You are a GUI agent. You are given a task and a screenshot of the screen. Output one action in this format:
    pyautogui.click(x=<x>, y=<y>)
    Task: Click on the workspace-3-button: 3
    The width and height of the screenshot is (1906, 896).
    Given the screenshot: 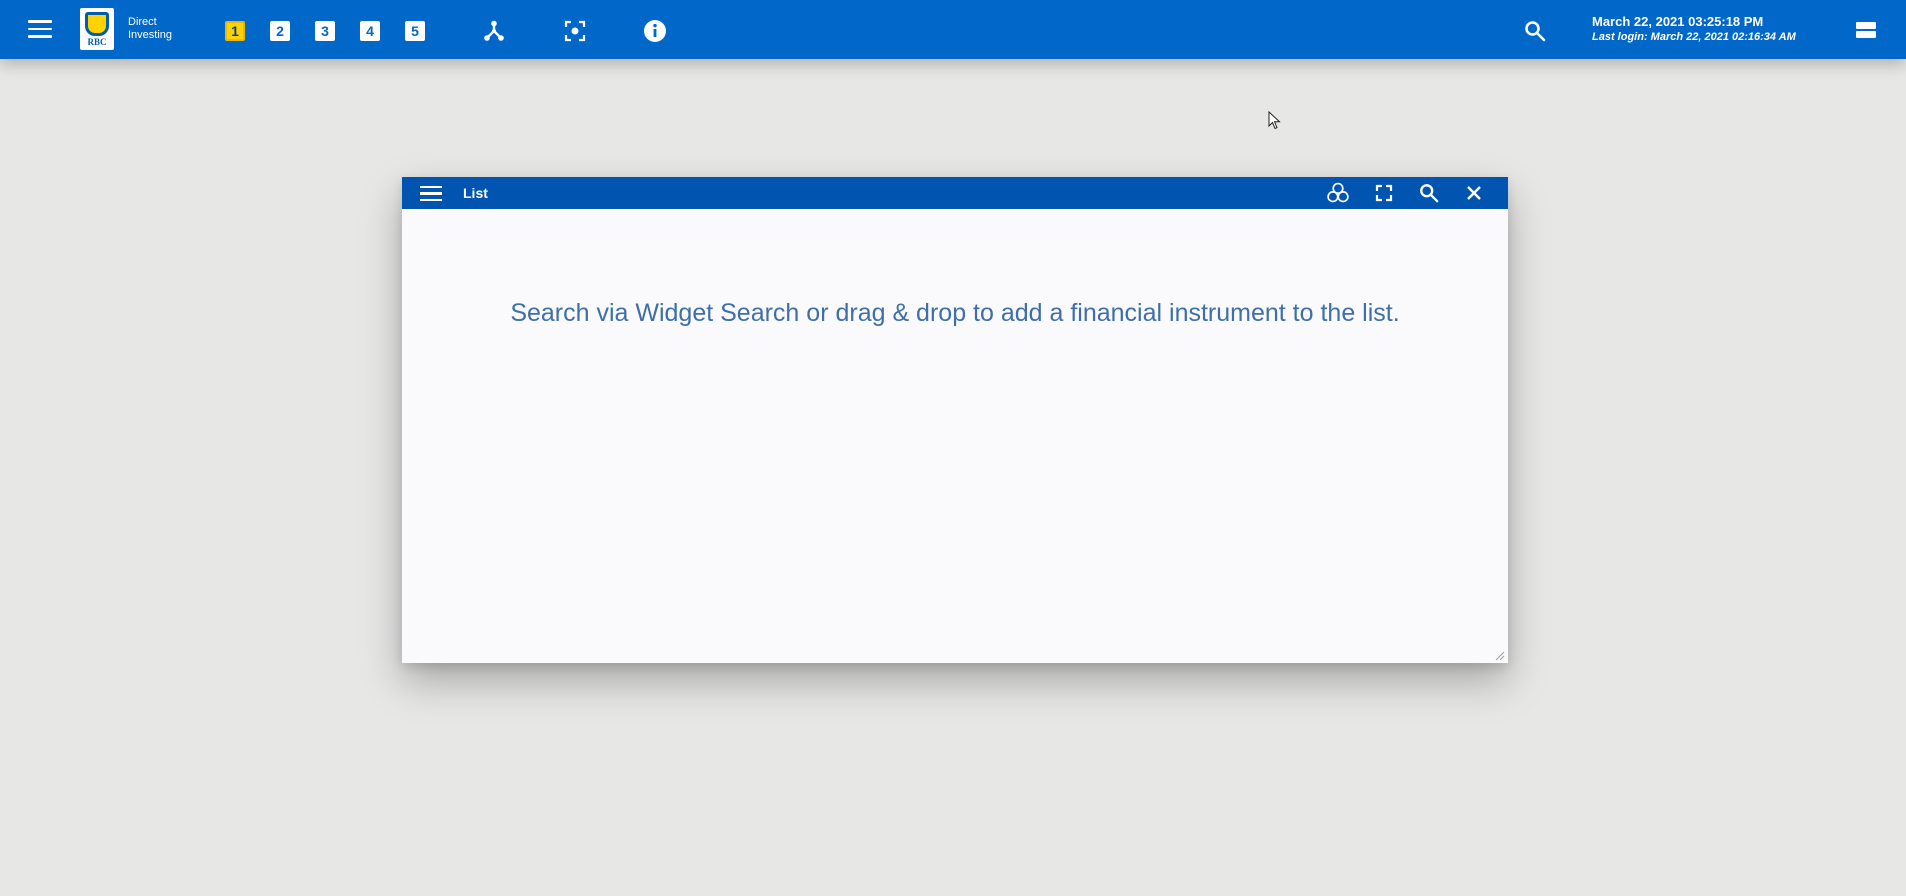 What is the action you would take?
    pyautogui.click(x=325, y=31)
    